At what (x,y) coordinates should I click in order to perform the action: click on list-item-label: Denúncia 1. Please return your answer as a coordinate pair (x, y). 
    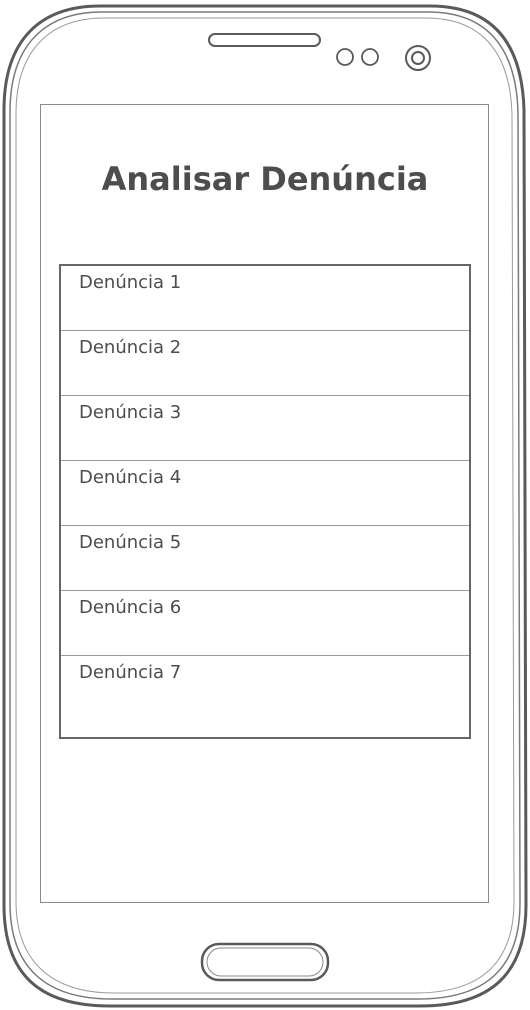
    Looking at the image, I should click on (130, 282).